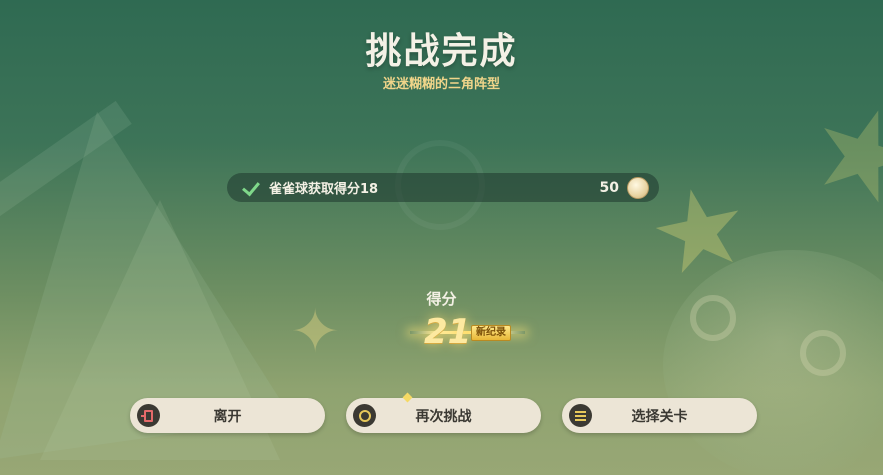  What do you see at coordinates (448, 332) in the screenshot?
I see `score-value: 21` at bounding box center [448, 332].